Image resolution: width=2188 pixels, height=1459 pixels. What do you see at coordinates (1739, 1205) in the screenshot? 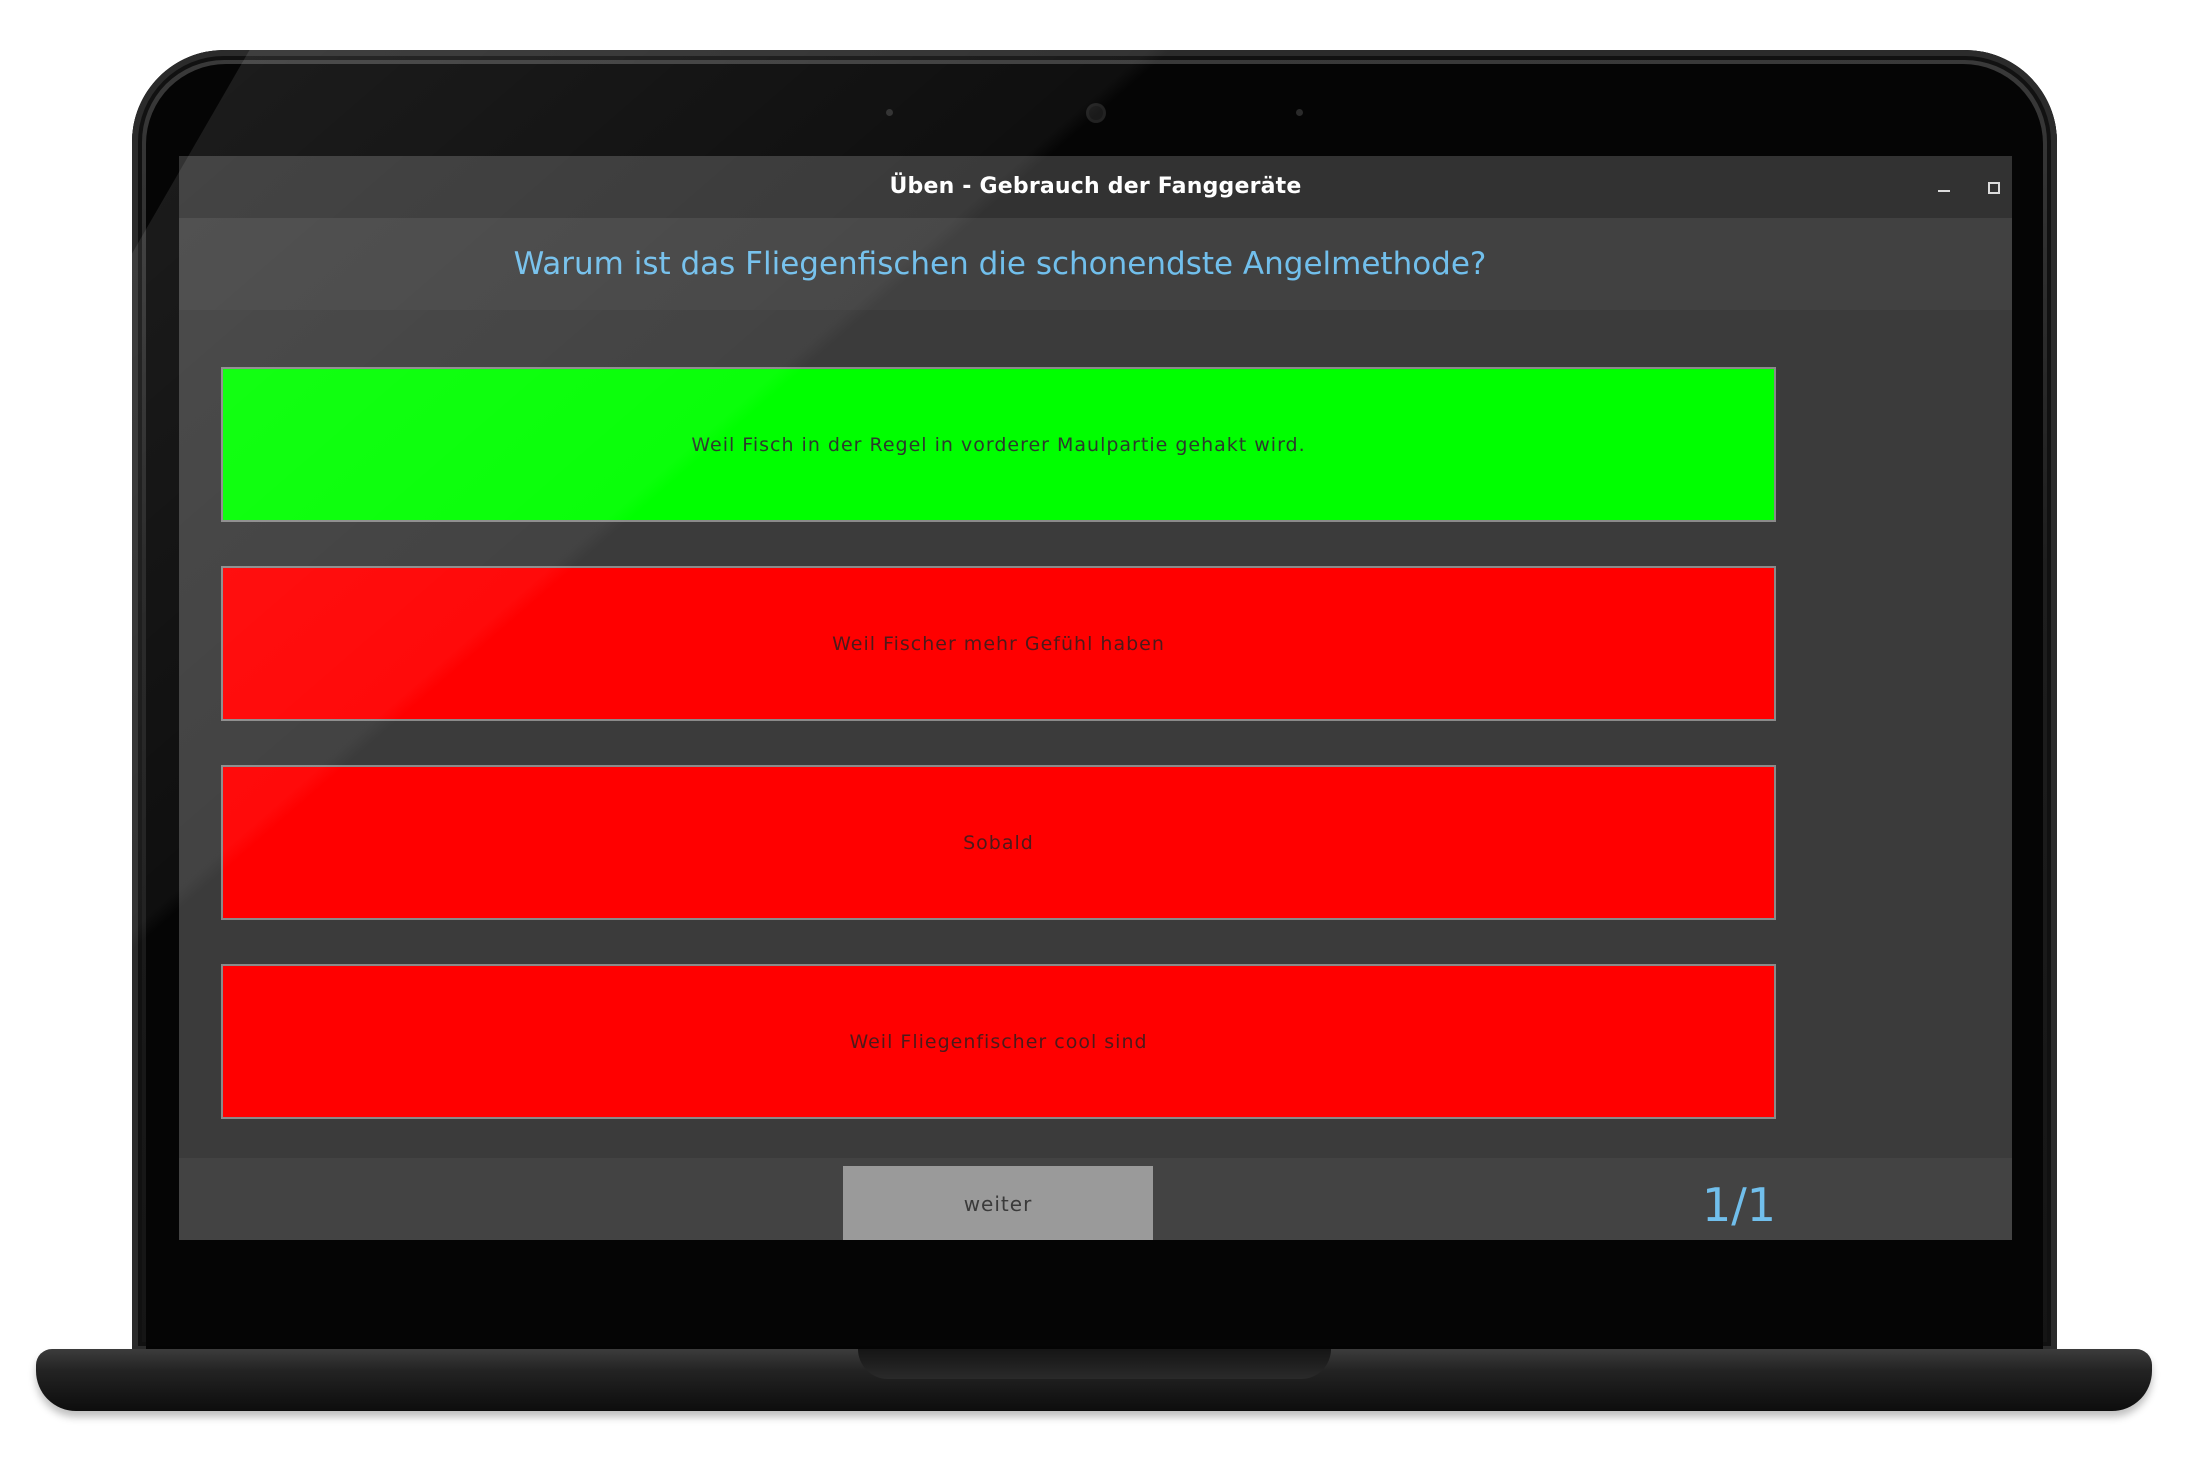
I see `progress-counter: 1/1` at bounding box center [1739, 1205].